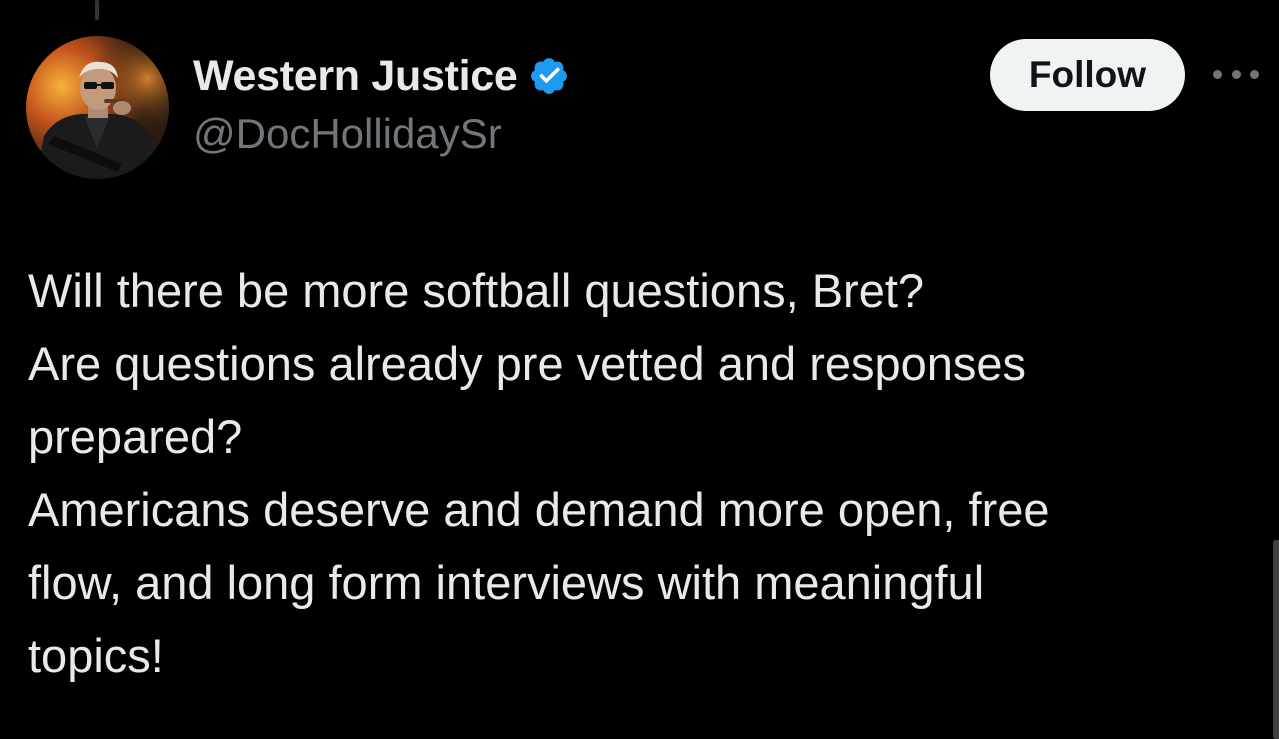 The image size is (1279, 739). Describe the element at coordinates (1276, 639) in the screenshot. I see `scrollbar-thumb` at that location.